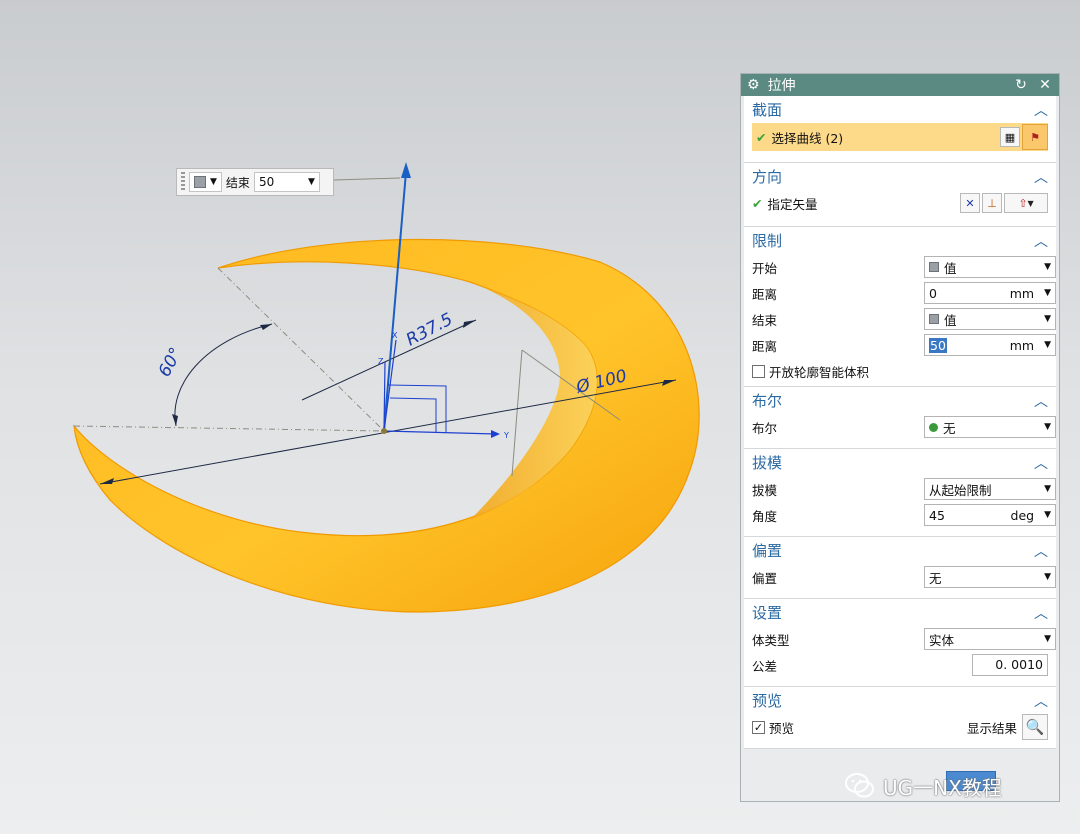 Image resolution: width=1080 pixels, height=834 pixels. What do you see at coordinates (900, 400) in the screenshot?
I see `boolean-header: 布尔 ︿` at bounding box center [900, 400].